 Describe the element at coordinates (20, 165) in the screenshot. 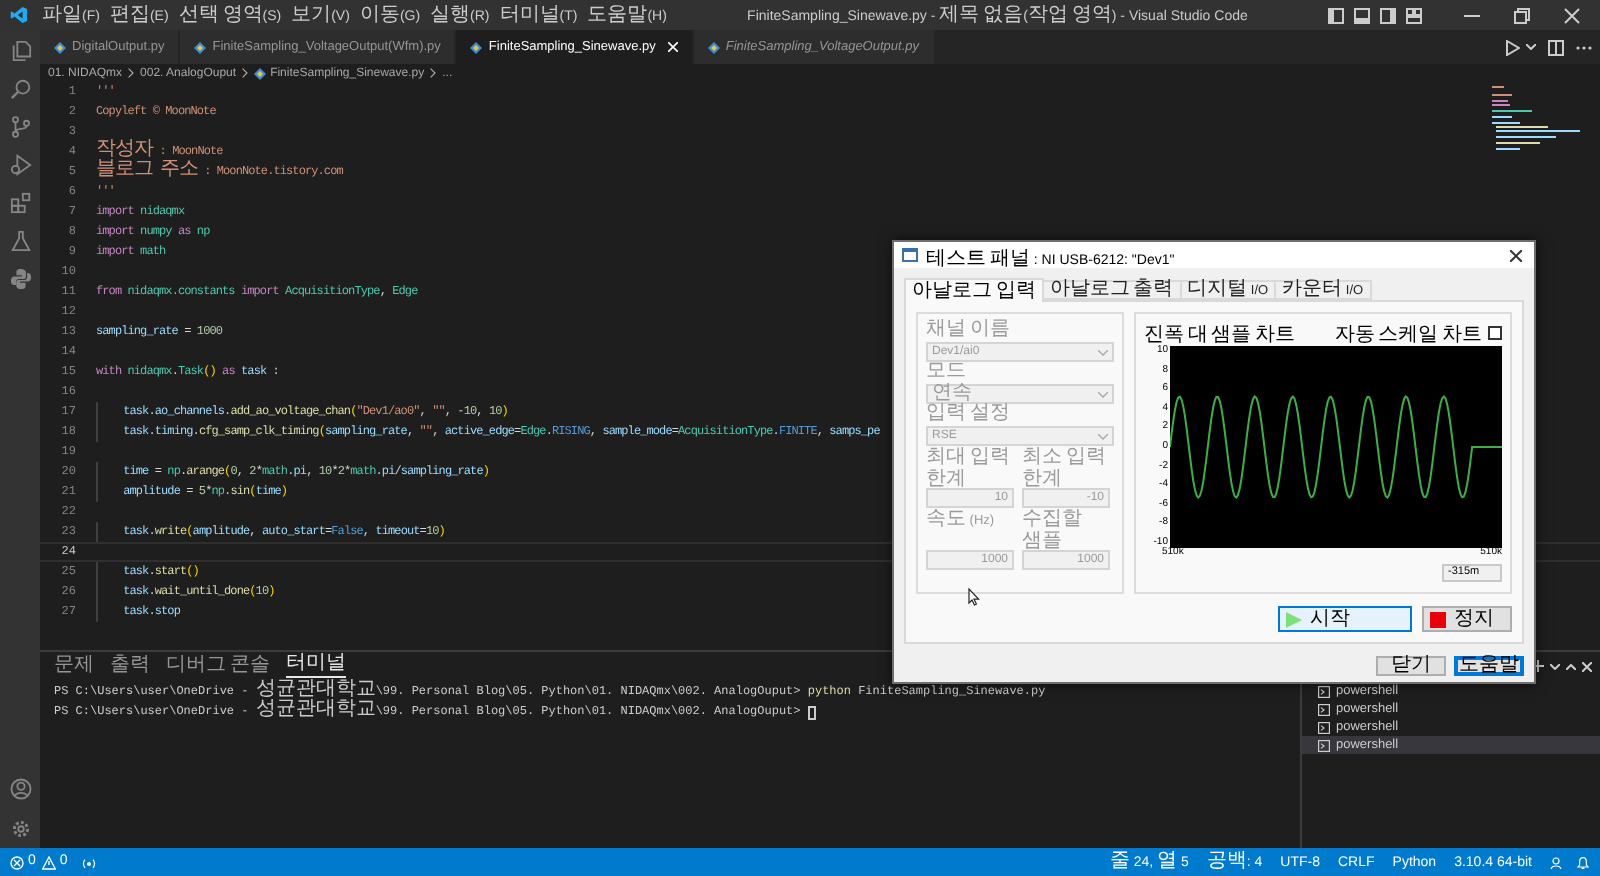

I see `run-debug-icon` at that location.